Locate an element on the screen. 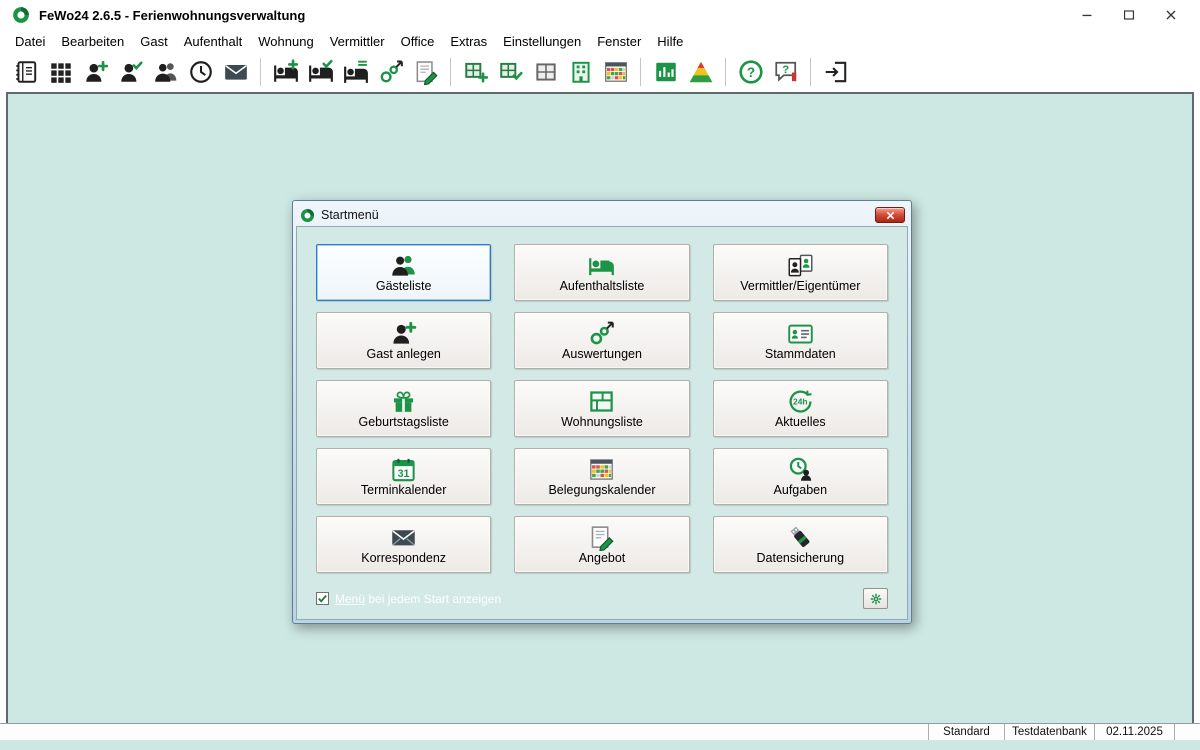 The height and width of the screenshot is (750, 1200). startmenu-footer: Menü bei jedem Start anzeigen is located at coordinates (602, 600).